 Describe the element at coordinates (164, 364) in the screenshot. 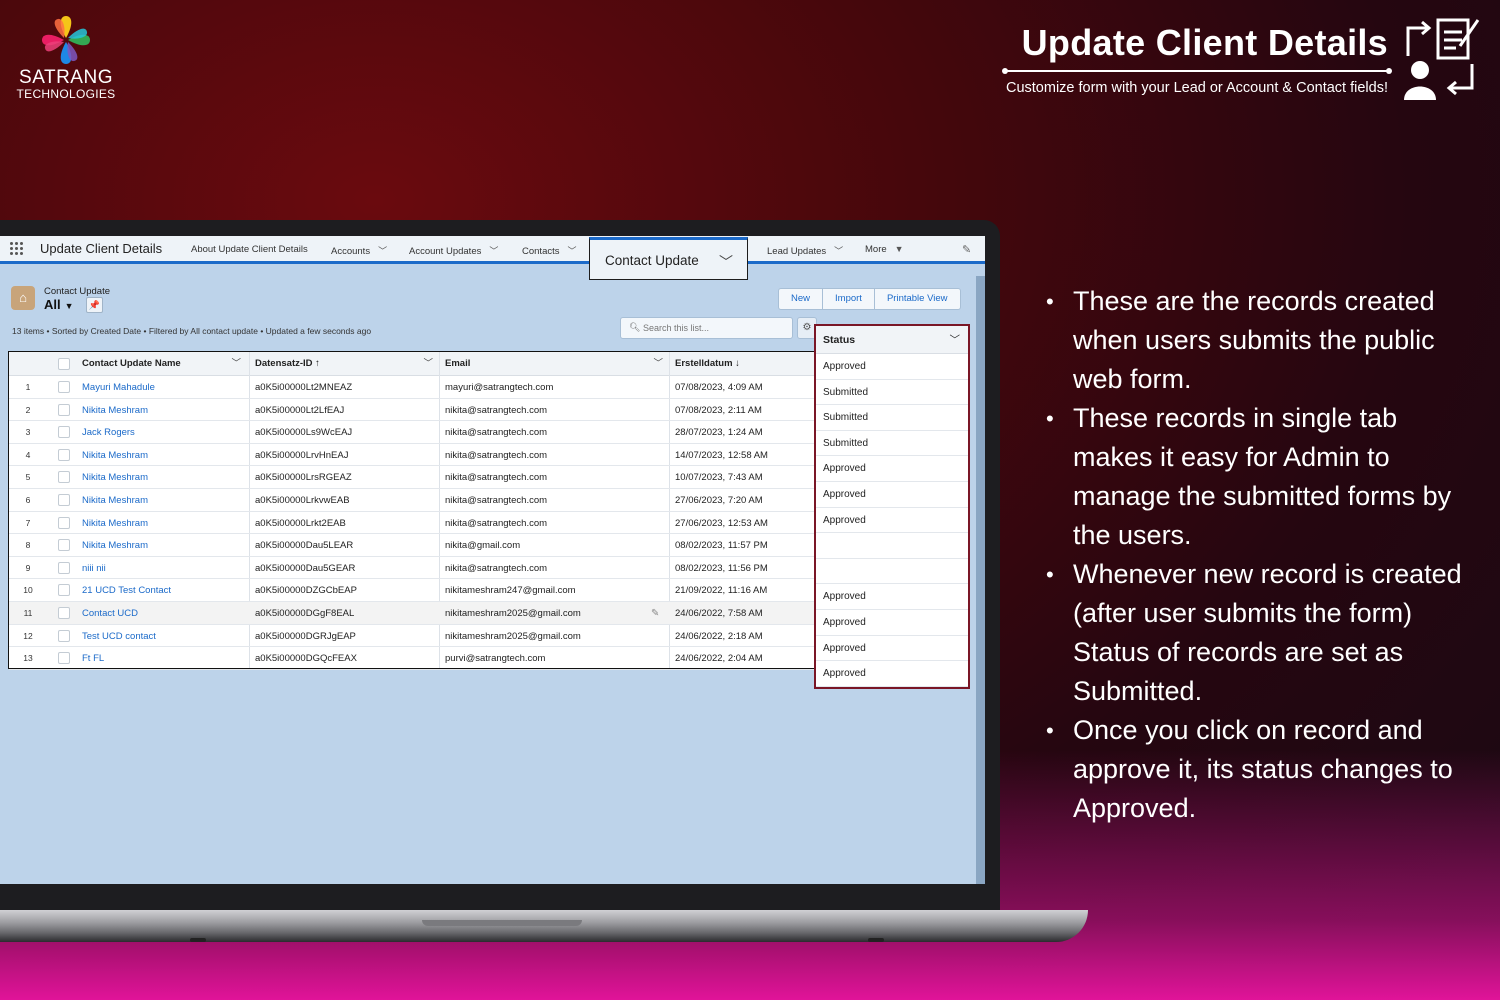

I see `column-header-name: Contact Update Name ﹀` at that location.